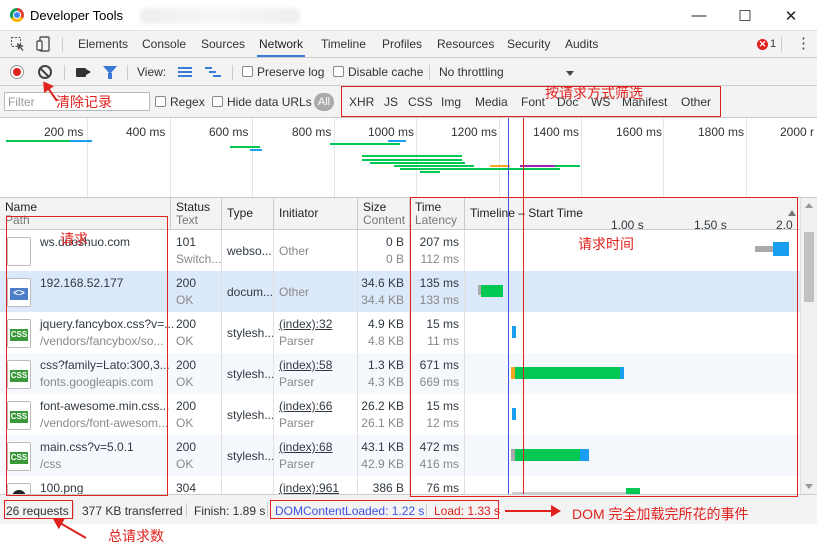 Image resolution: width=817 pixels, height=545 pixels. What do you see at coordinates (391, 132) in the screenshot?
I see `overview-tick-label: 1000 ms` at bounding box center [391, 132].